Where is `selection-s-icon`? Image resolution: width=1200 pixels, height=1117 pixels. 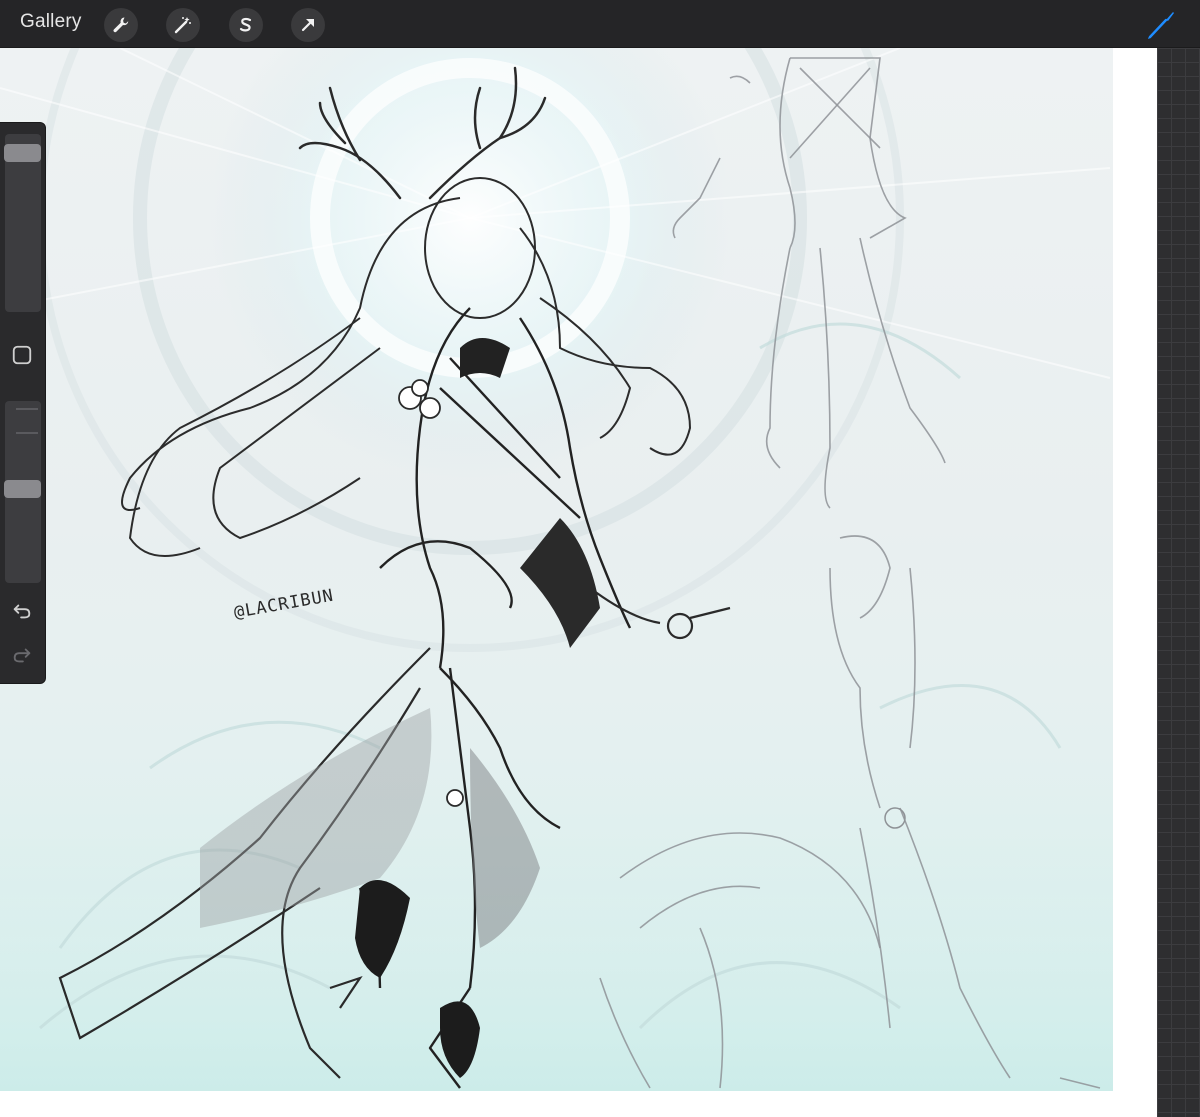 selection-s-icon is located at coordinates (246, 25).